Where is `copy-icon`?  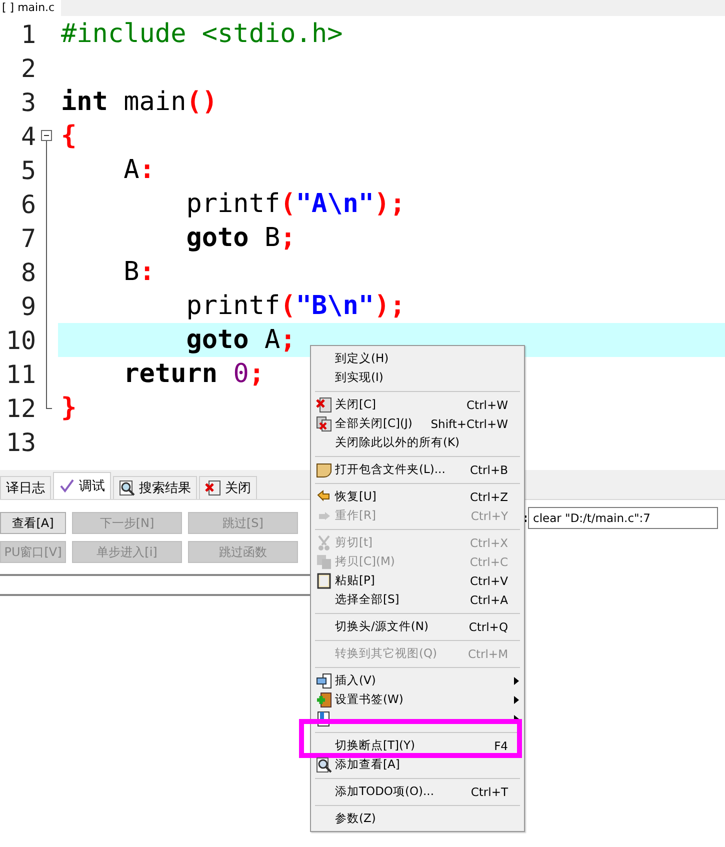
copy-icon is located at coordinates (324, 562).